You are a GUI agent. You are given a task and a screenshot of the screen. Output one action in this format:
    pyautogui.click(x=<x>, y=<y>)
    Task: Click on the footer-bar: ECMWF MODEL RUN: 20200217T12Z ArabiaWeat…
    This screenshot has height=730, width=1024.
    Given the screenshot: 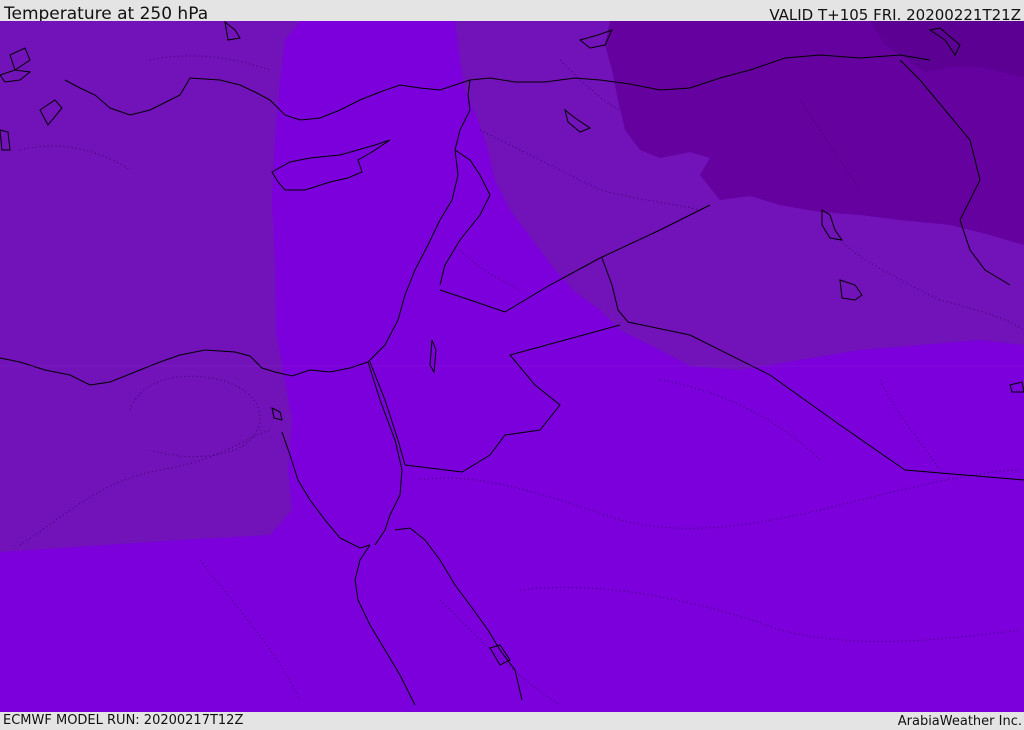 What is the action you would take?
    pyautogui.click(x=512, y=720)
    